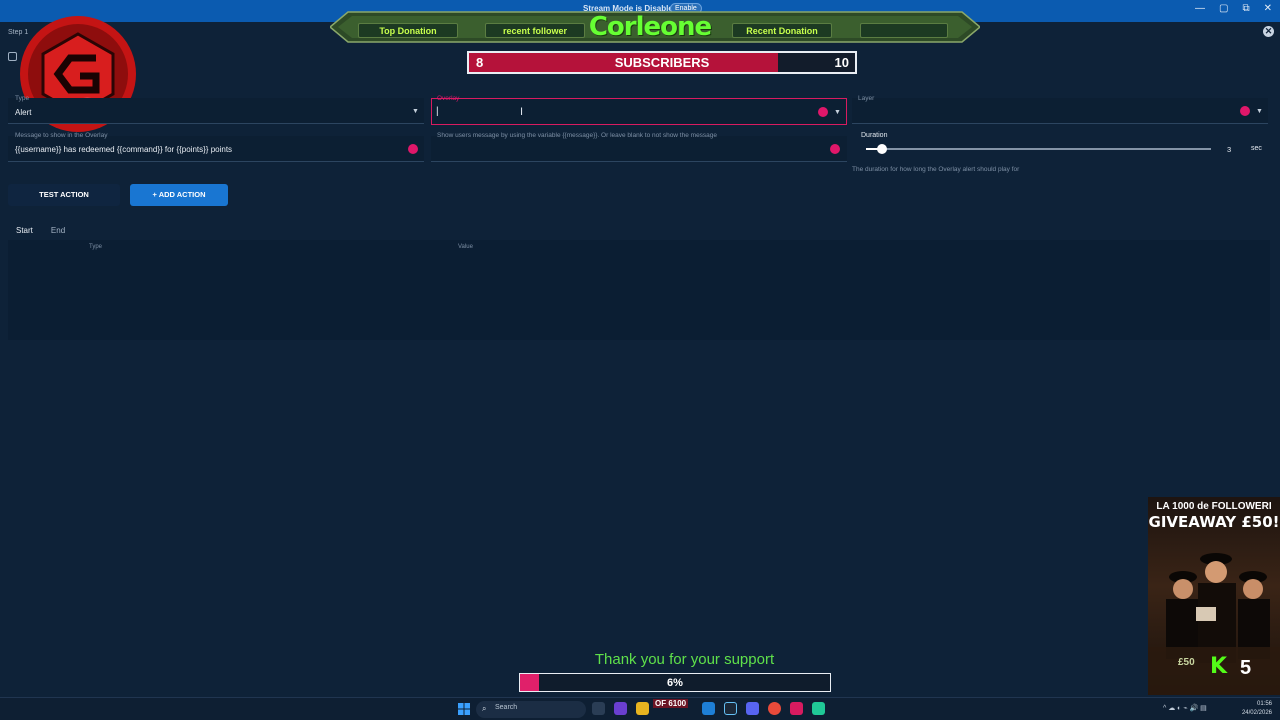 Image resolution: width=1280 pixels, height=720 pixels. I want to click on file-explorer-icon, so click(642, 708).